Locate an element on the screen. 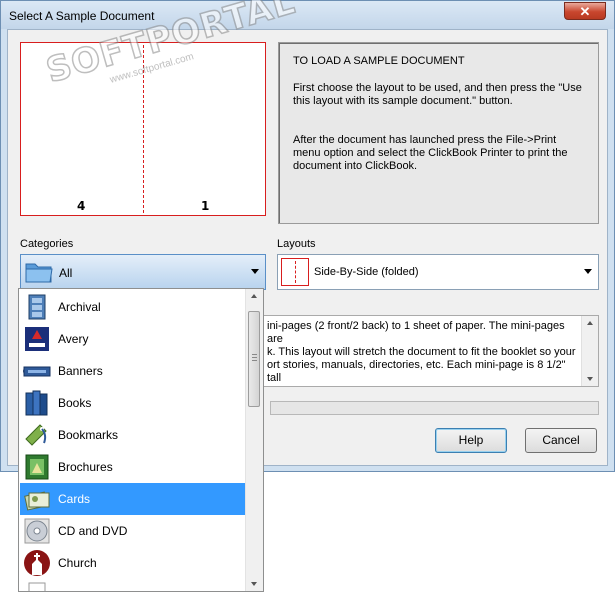 Image resolution: width=615 pixels, height=594 pixels. books-icon is located at coordinates (36, 403).